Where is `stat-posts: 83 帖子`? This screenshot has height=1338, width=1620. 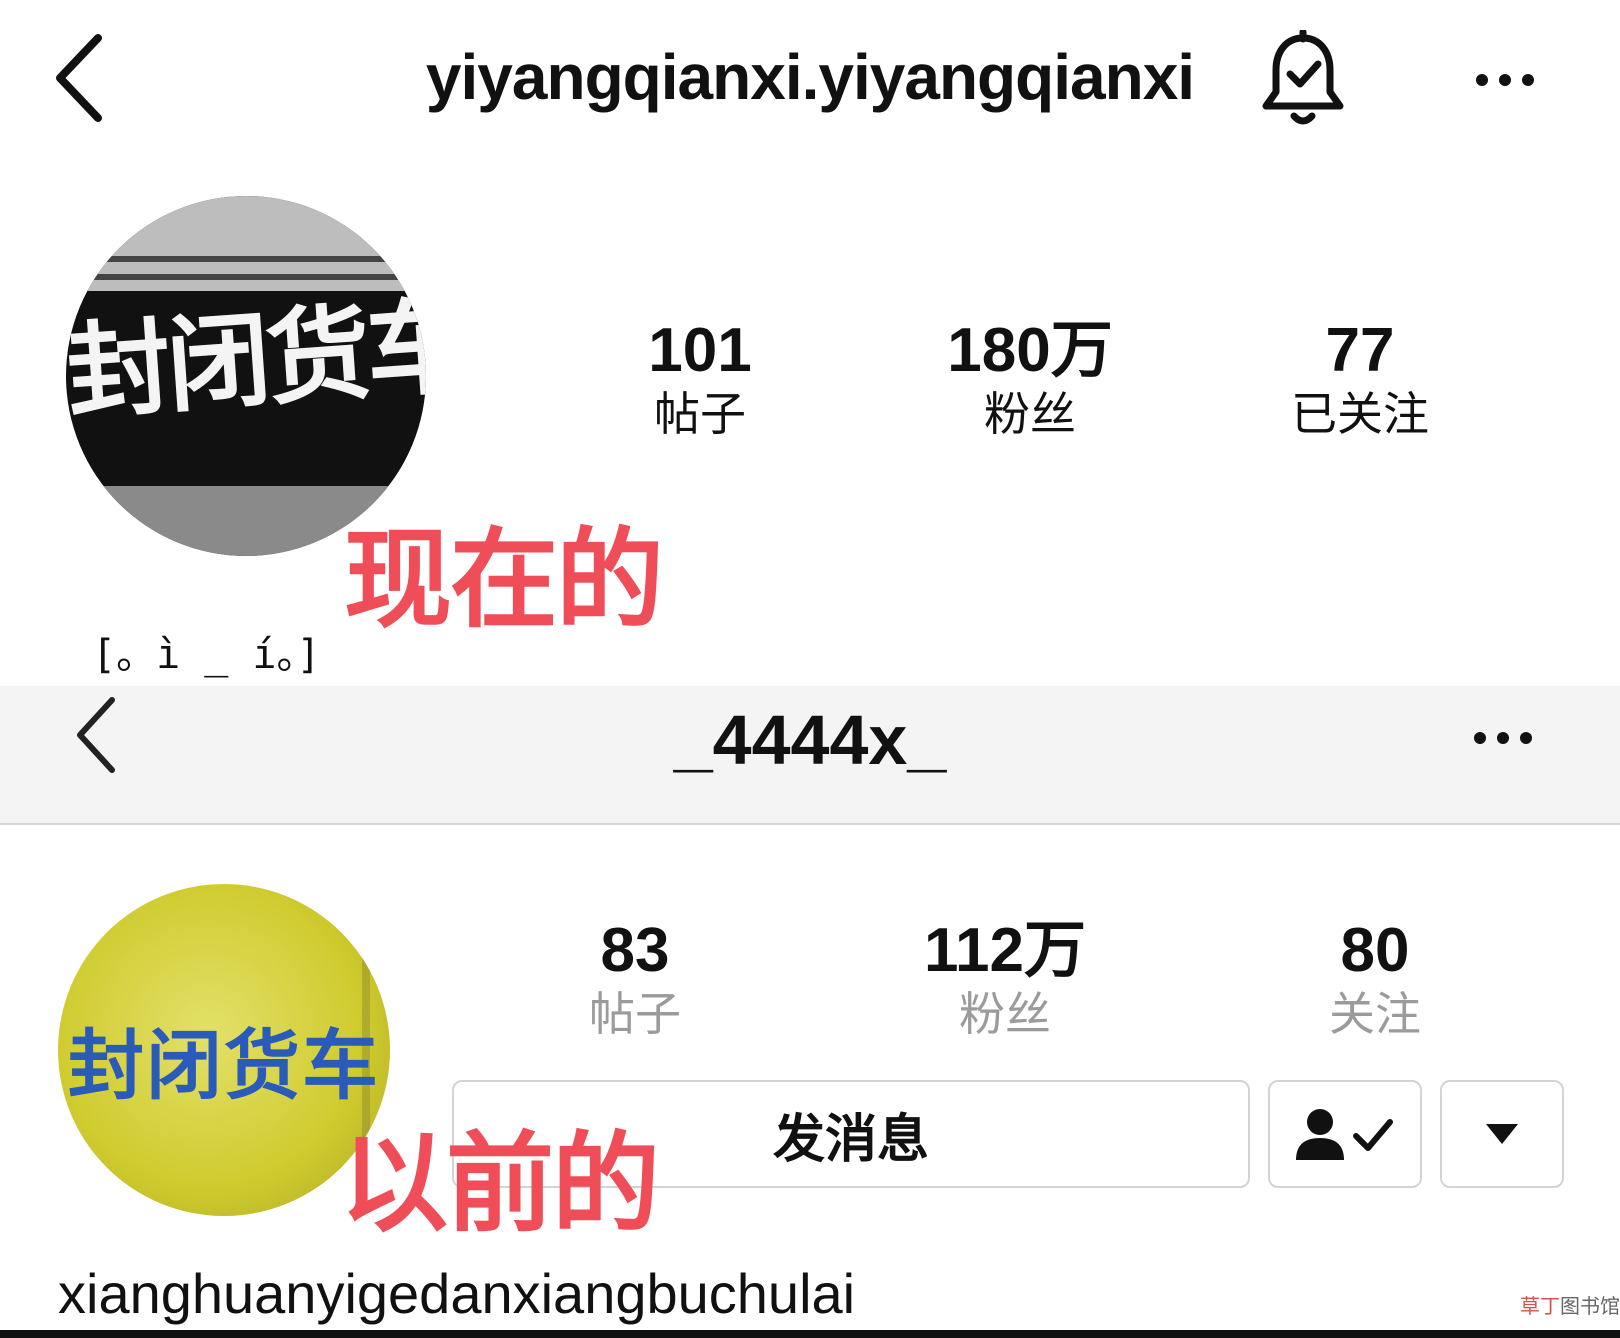 stat-posts: 83 帖子 is located at coordinates (635, 979).